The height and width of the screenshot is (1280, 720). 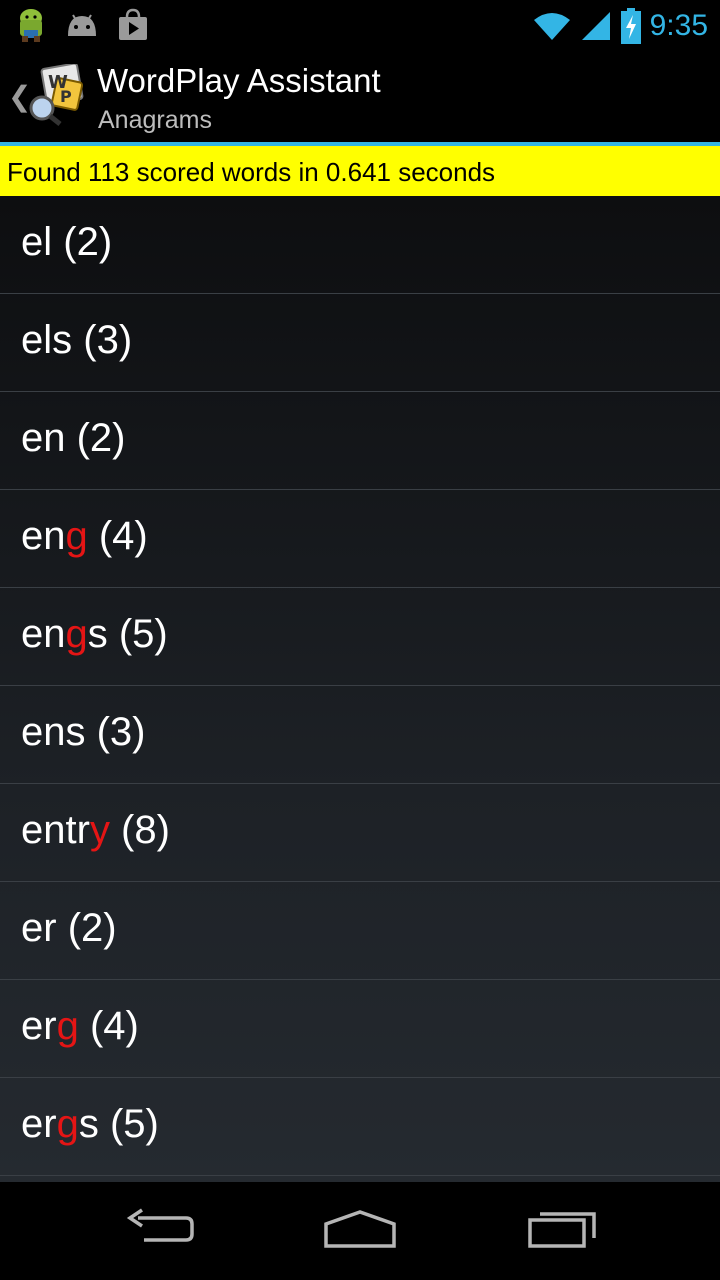 I want to click on system-status-icons: 9:35, so click(x=620, y=26).